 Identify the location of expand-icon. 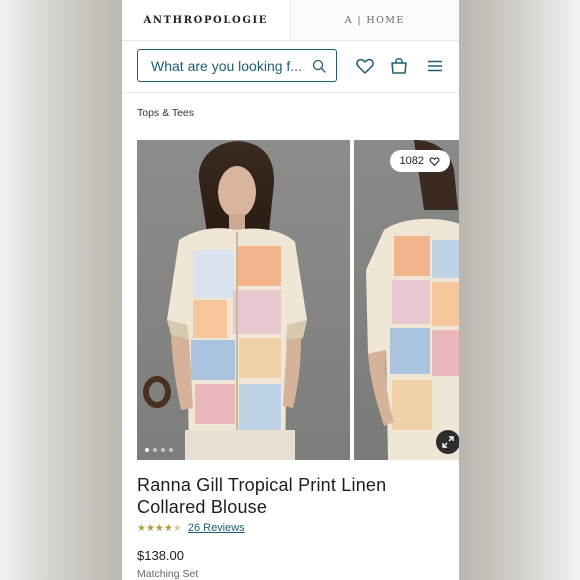
(448, 442).